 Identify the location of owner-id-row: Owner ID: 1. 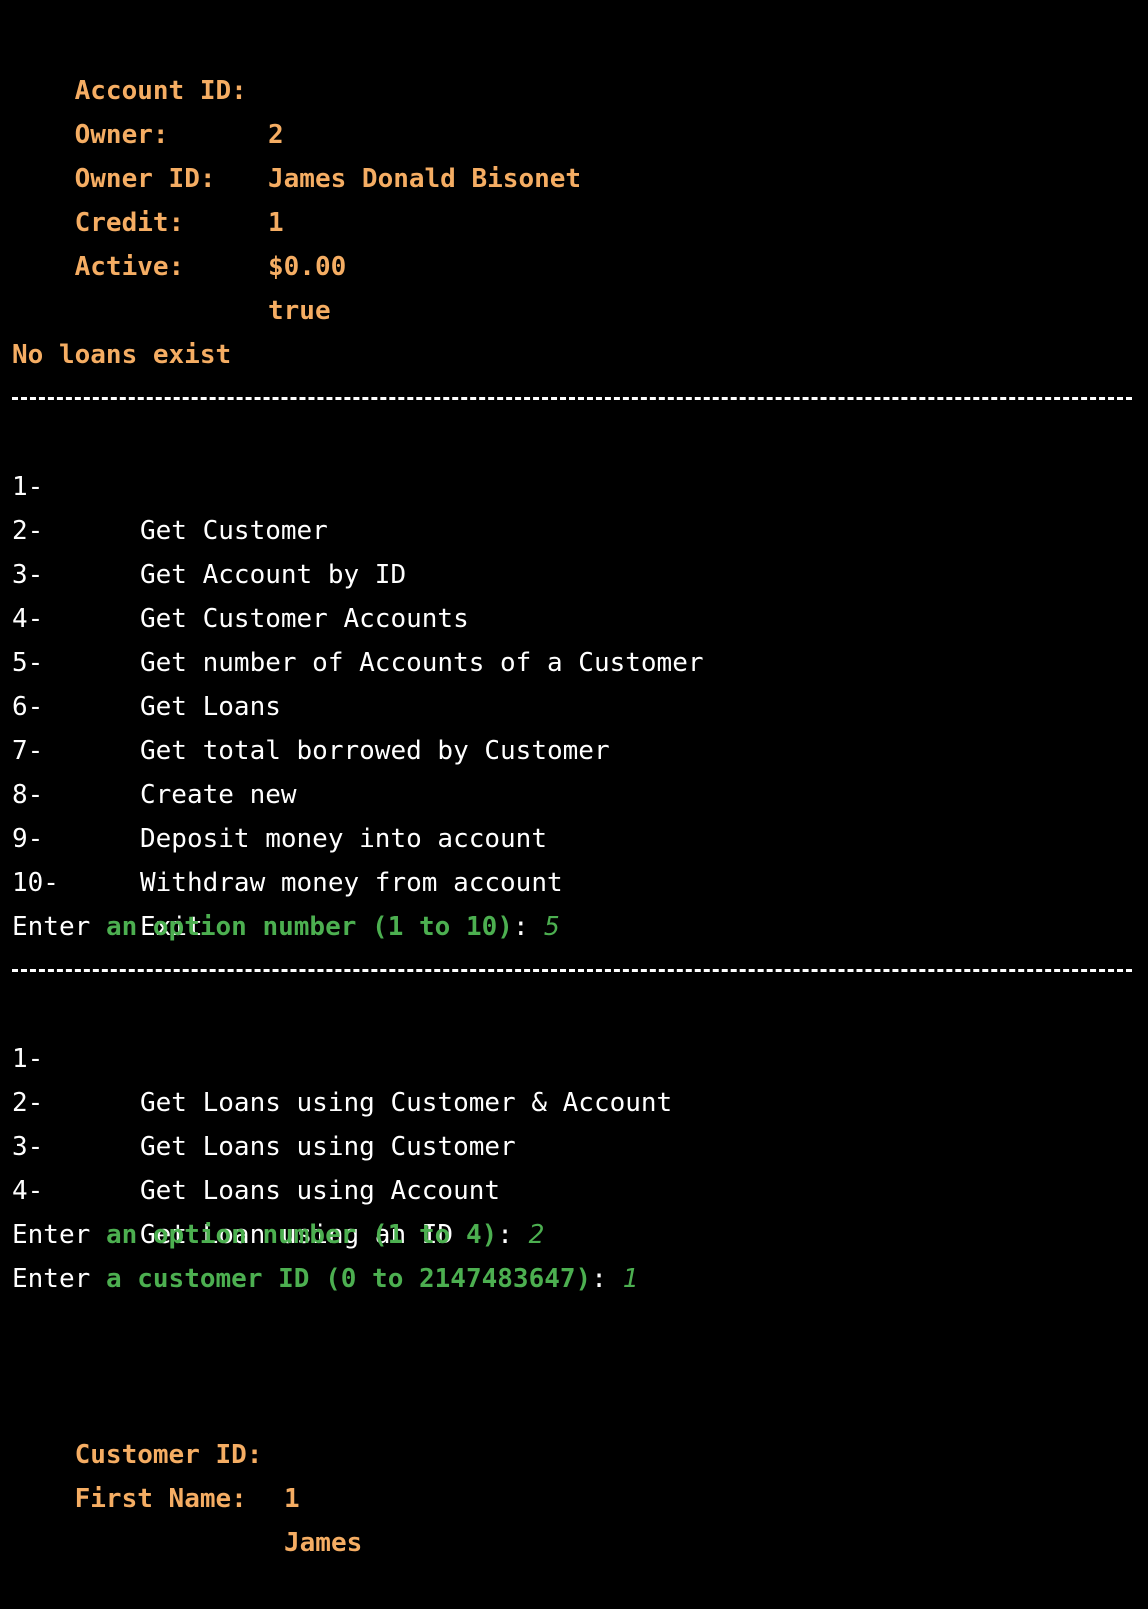
(148, 175).